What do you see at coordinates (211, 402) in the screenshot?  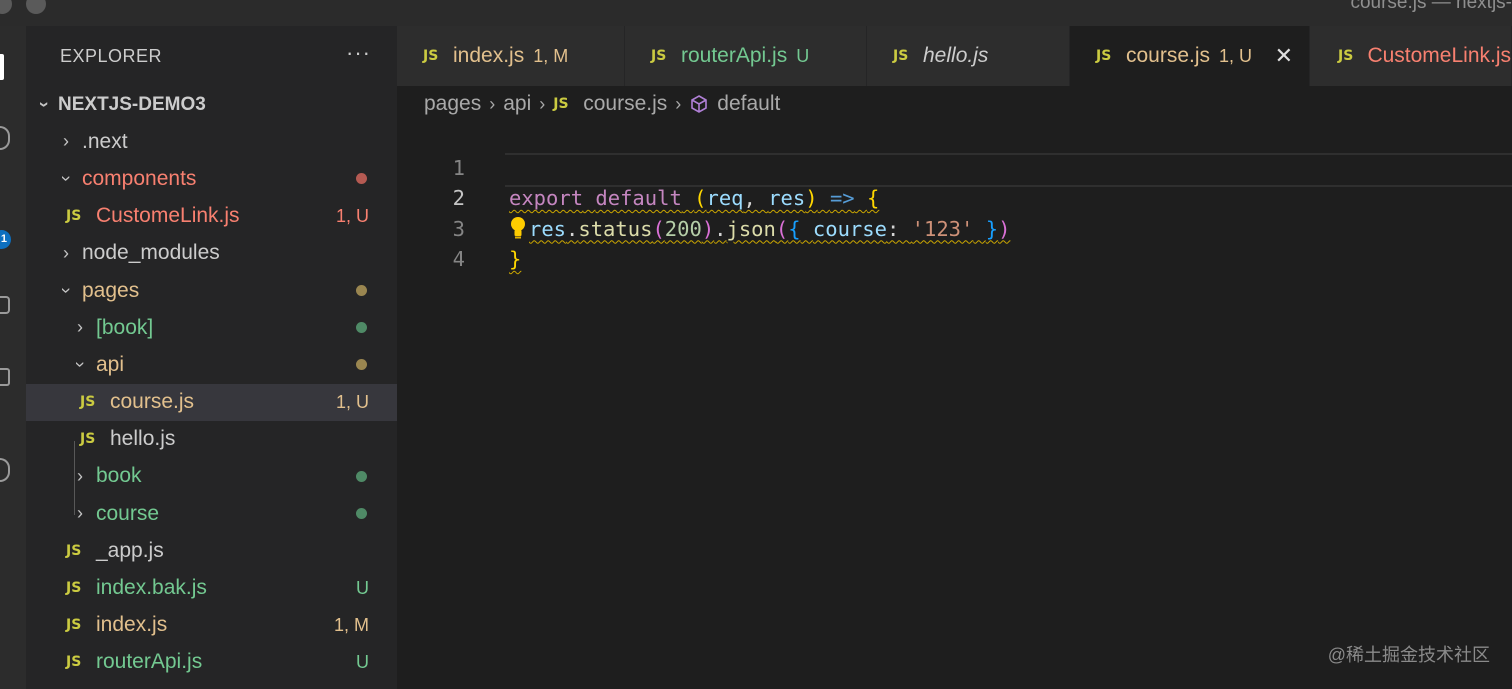 I see `tree-file-course: JS course.js 1, U` at bounding box center [211, 402].